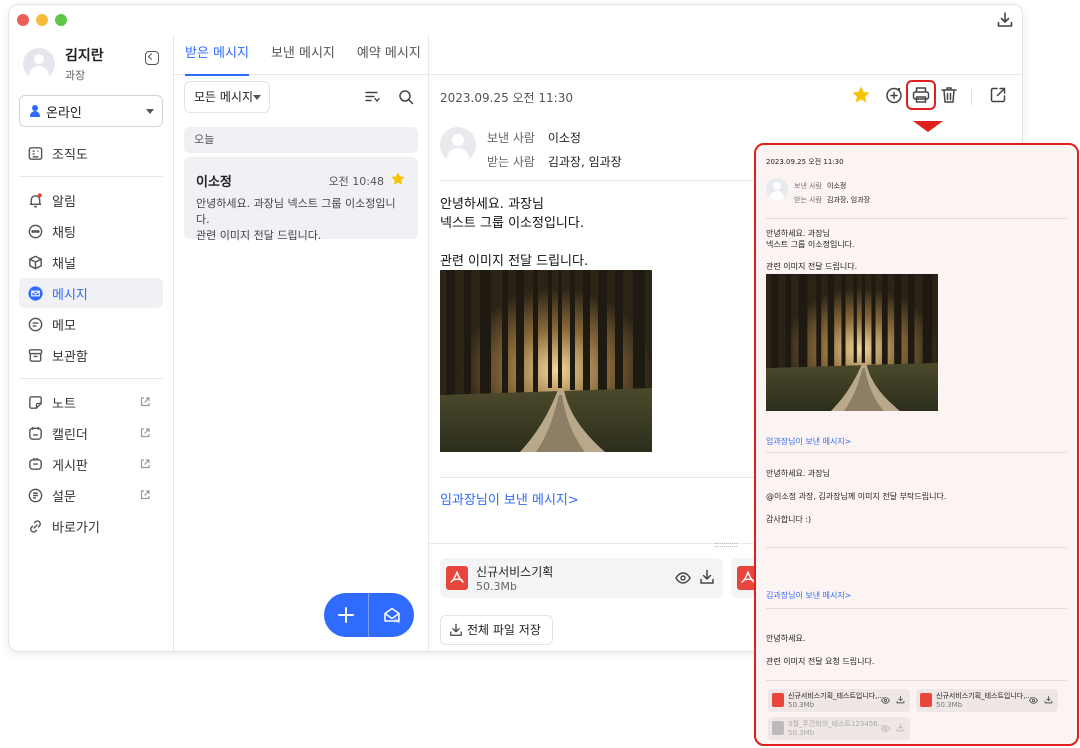  I want to click on attachment-card: 신규서비스기획 50.3Mb, so click(581, 578).